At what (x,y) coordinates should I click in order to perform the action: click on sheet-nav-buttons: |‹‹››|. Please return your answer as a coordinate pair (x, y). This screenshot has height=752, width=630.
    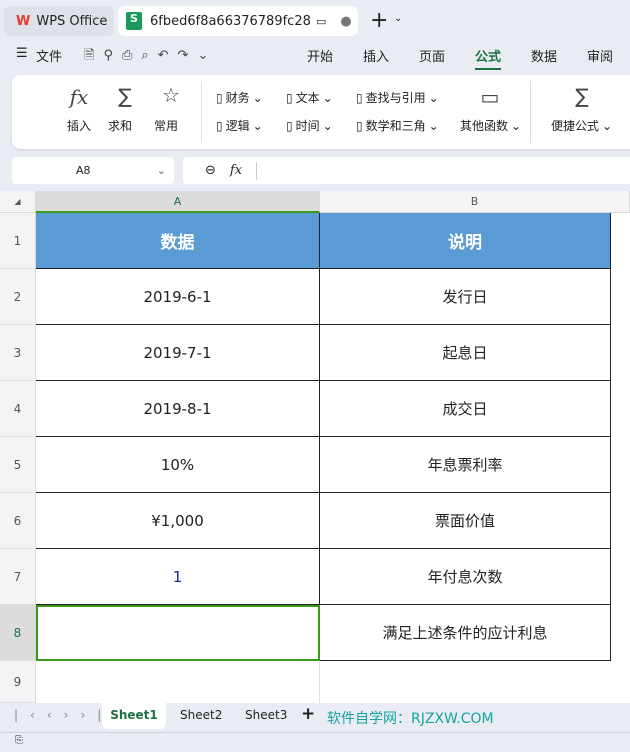
    Looking at the image, I should click on (63, 715).